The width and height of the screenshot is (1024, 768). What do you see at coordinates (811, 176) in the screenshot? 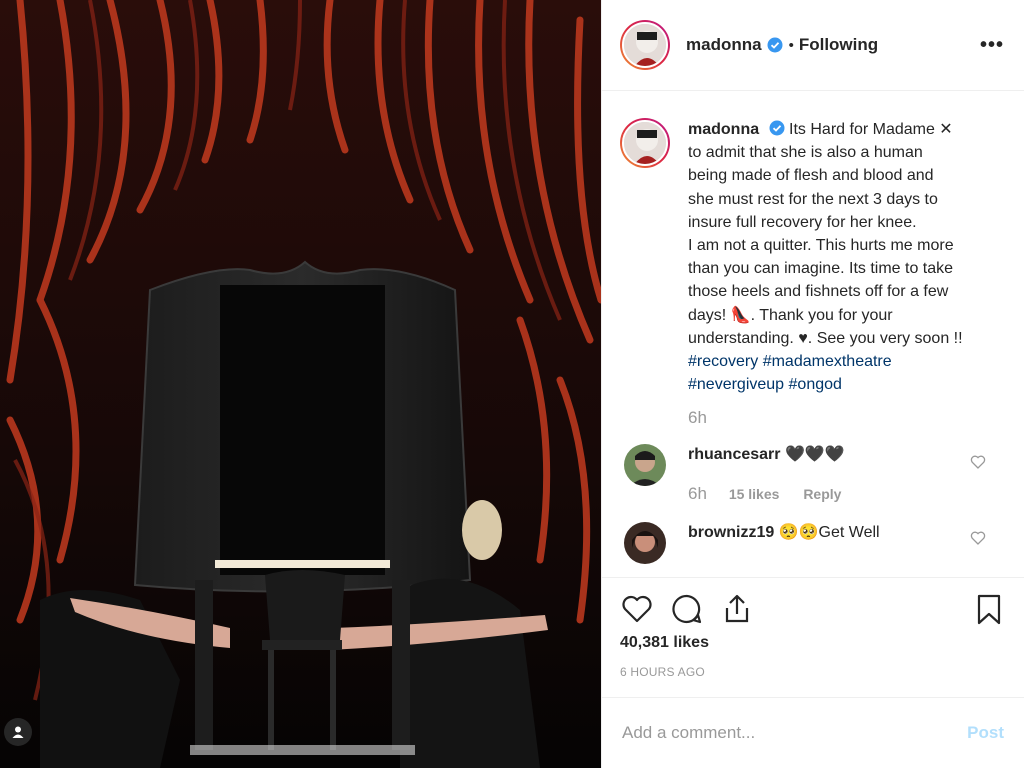
I see `caption-line: being made of flesh and blood and` at bounding box center [811, 176].